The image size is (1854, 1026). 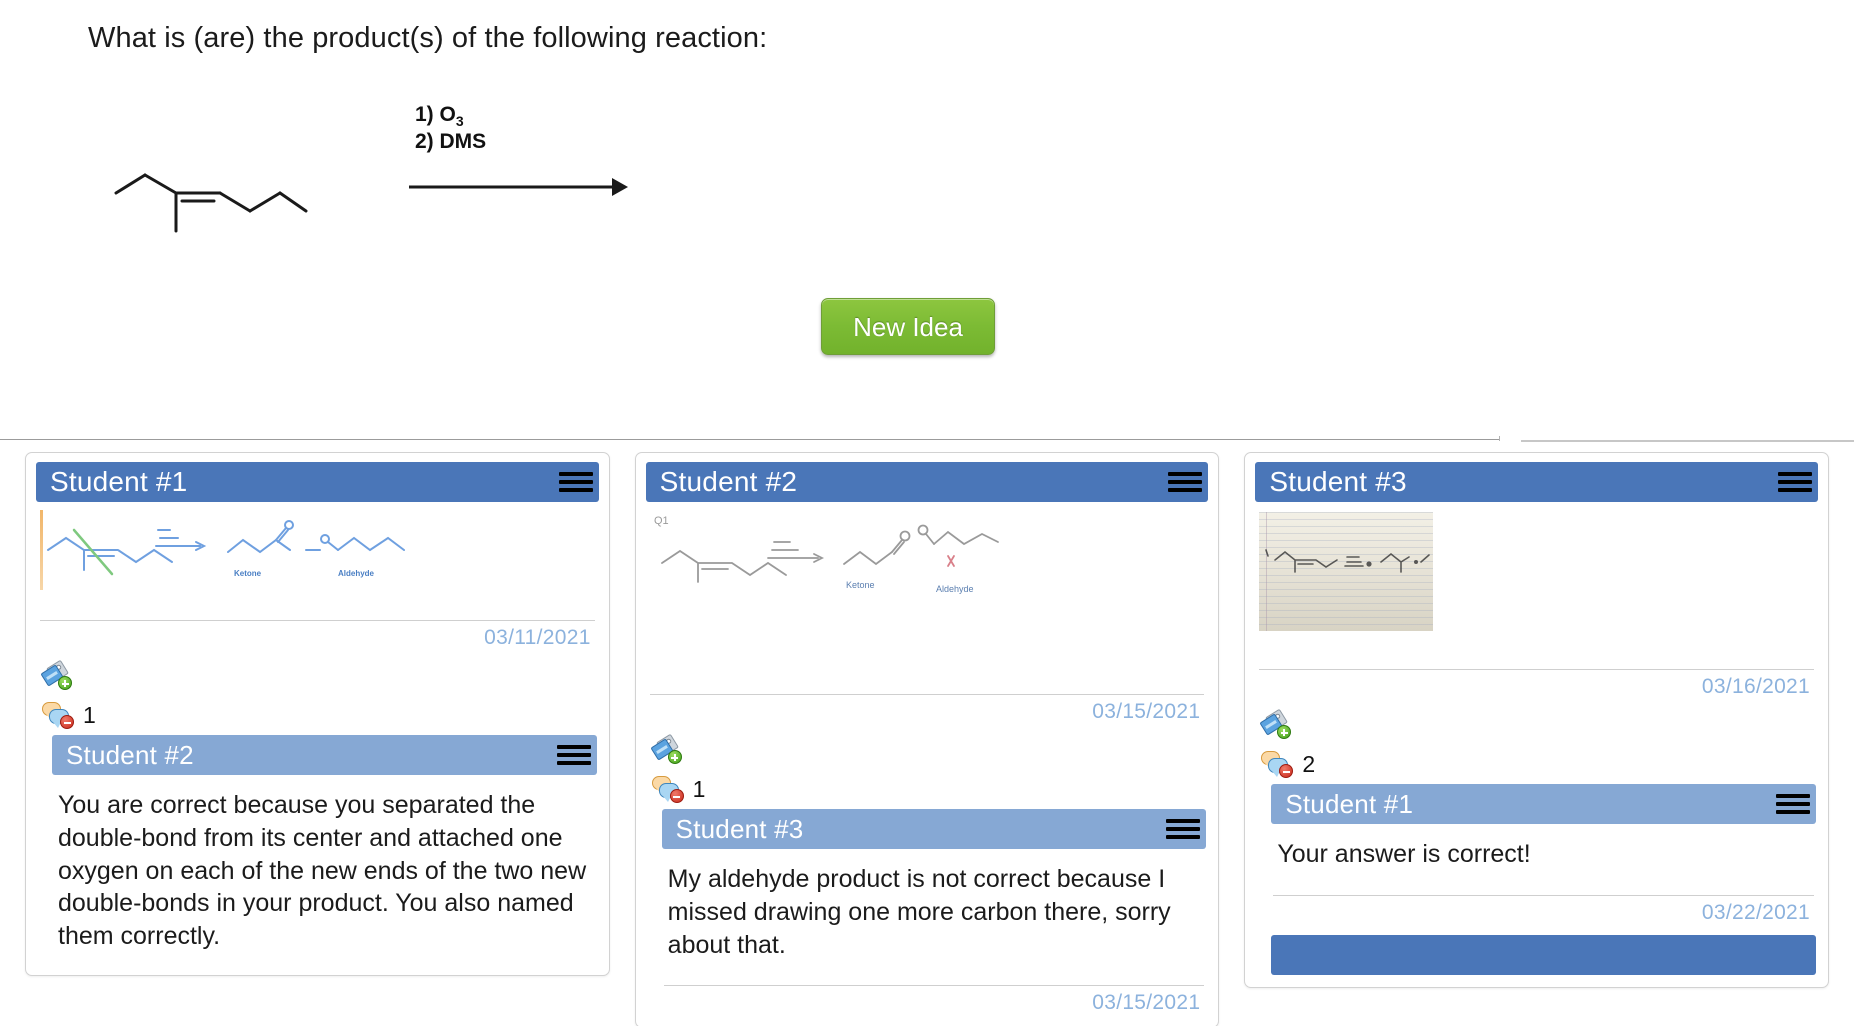 I want to click on section-divider, so click(x=927, y=439).